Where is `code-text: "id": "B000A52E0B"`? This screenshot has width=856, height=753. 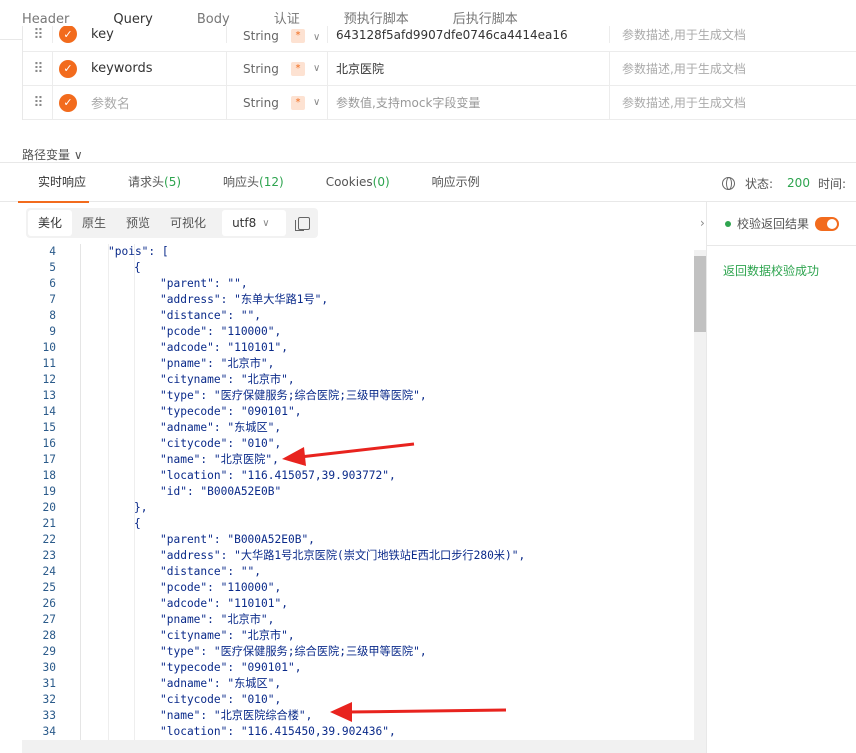
code-text: "id": "B000A52E0B" is located at coordinates (221, 491).